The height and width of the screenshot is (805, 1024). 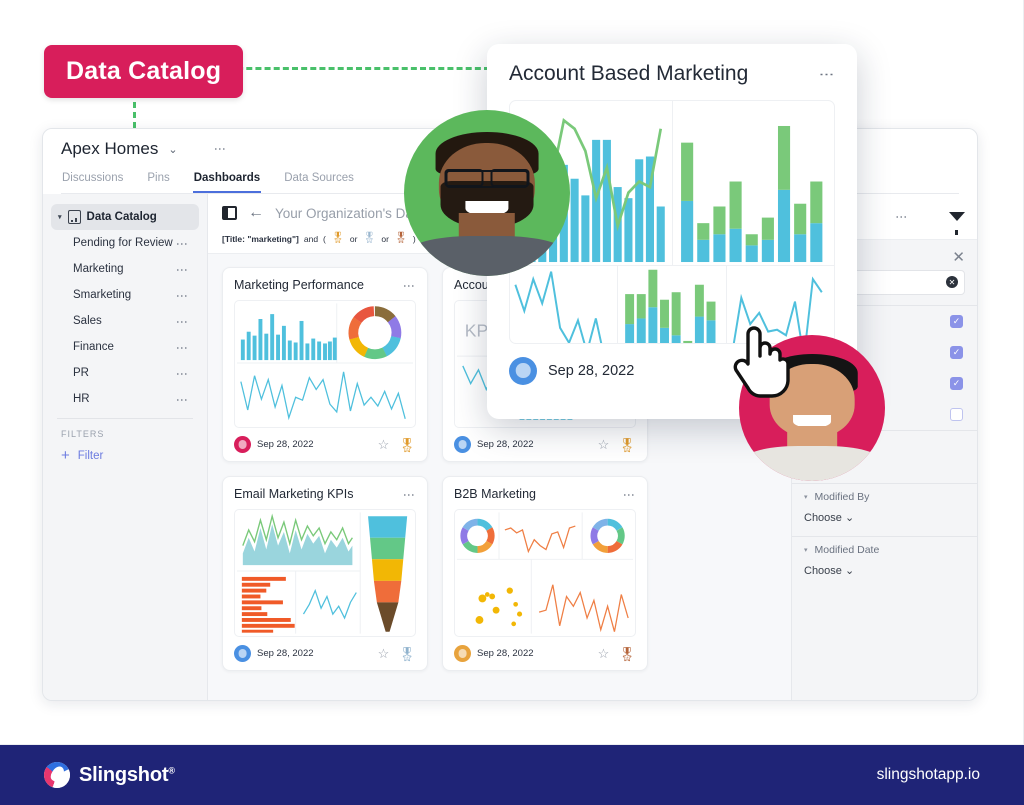 What do you see at coordinates (956, 223) in the screenshot?
I see `funnel-filter-icon` at bounding box center [956, 223].